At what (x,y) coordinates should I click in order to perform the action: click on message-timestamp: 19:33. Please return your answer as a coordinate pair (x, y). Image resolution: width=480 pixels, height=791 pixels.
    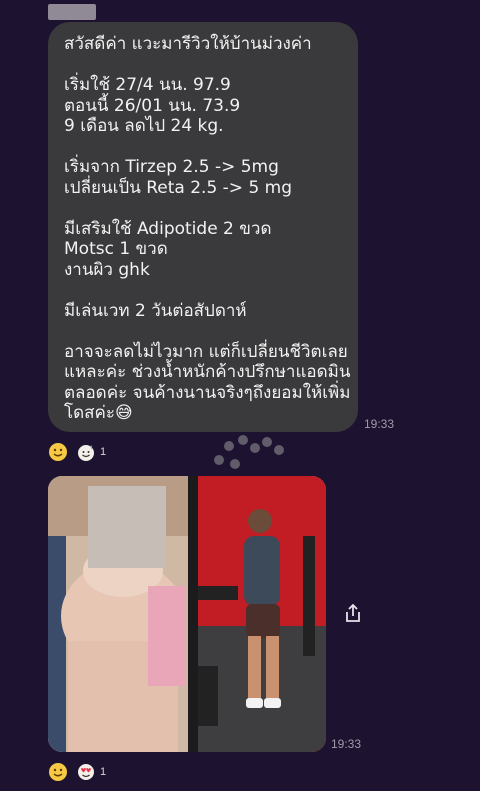
    Looking at the image, I should click on (379, 424).